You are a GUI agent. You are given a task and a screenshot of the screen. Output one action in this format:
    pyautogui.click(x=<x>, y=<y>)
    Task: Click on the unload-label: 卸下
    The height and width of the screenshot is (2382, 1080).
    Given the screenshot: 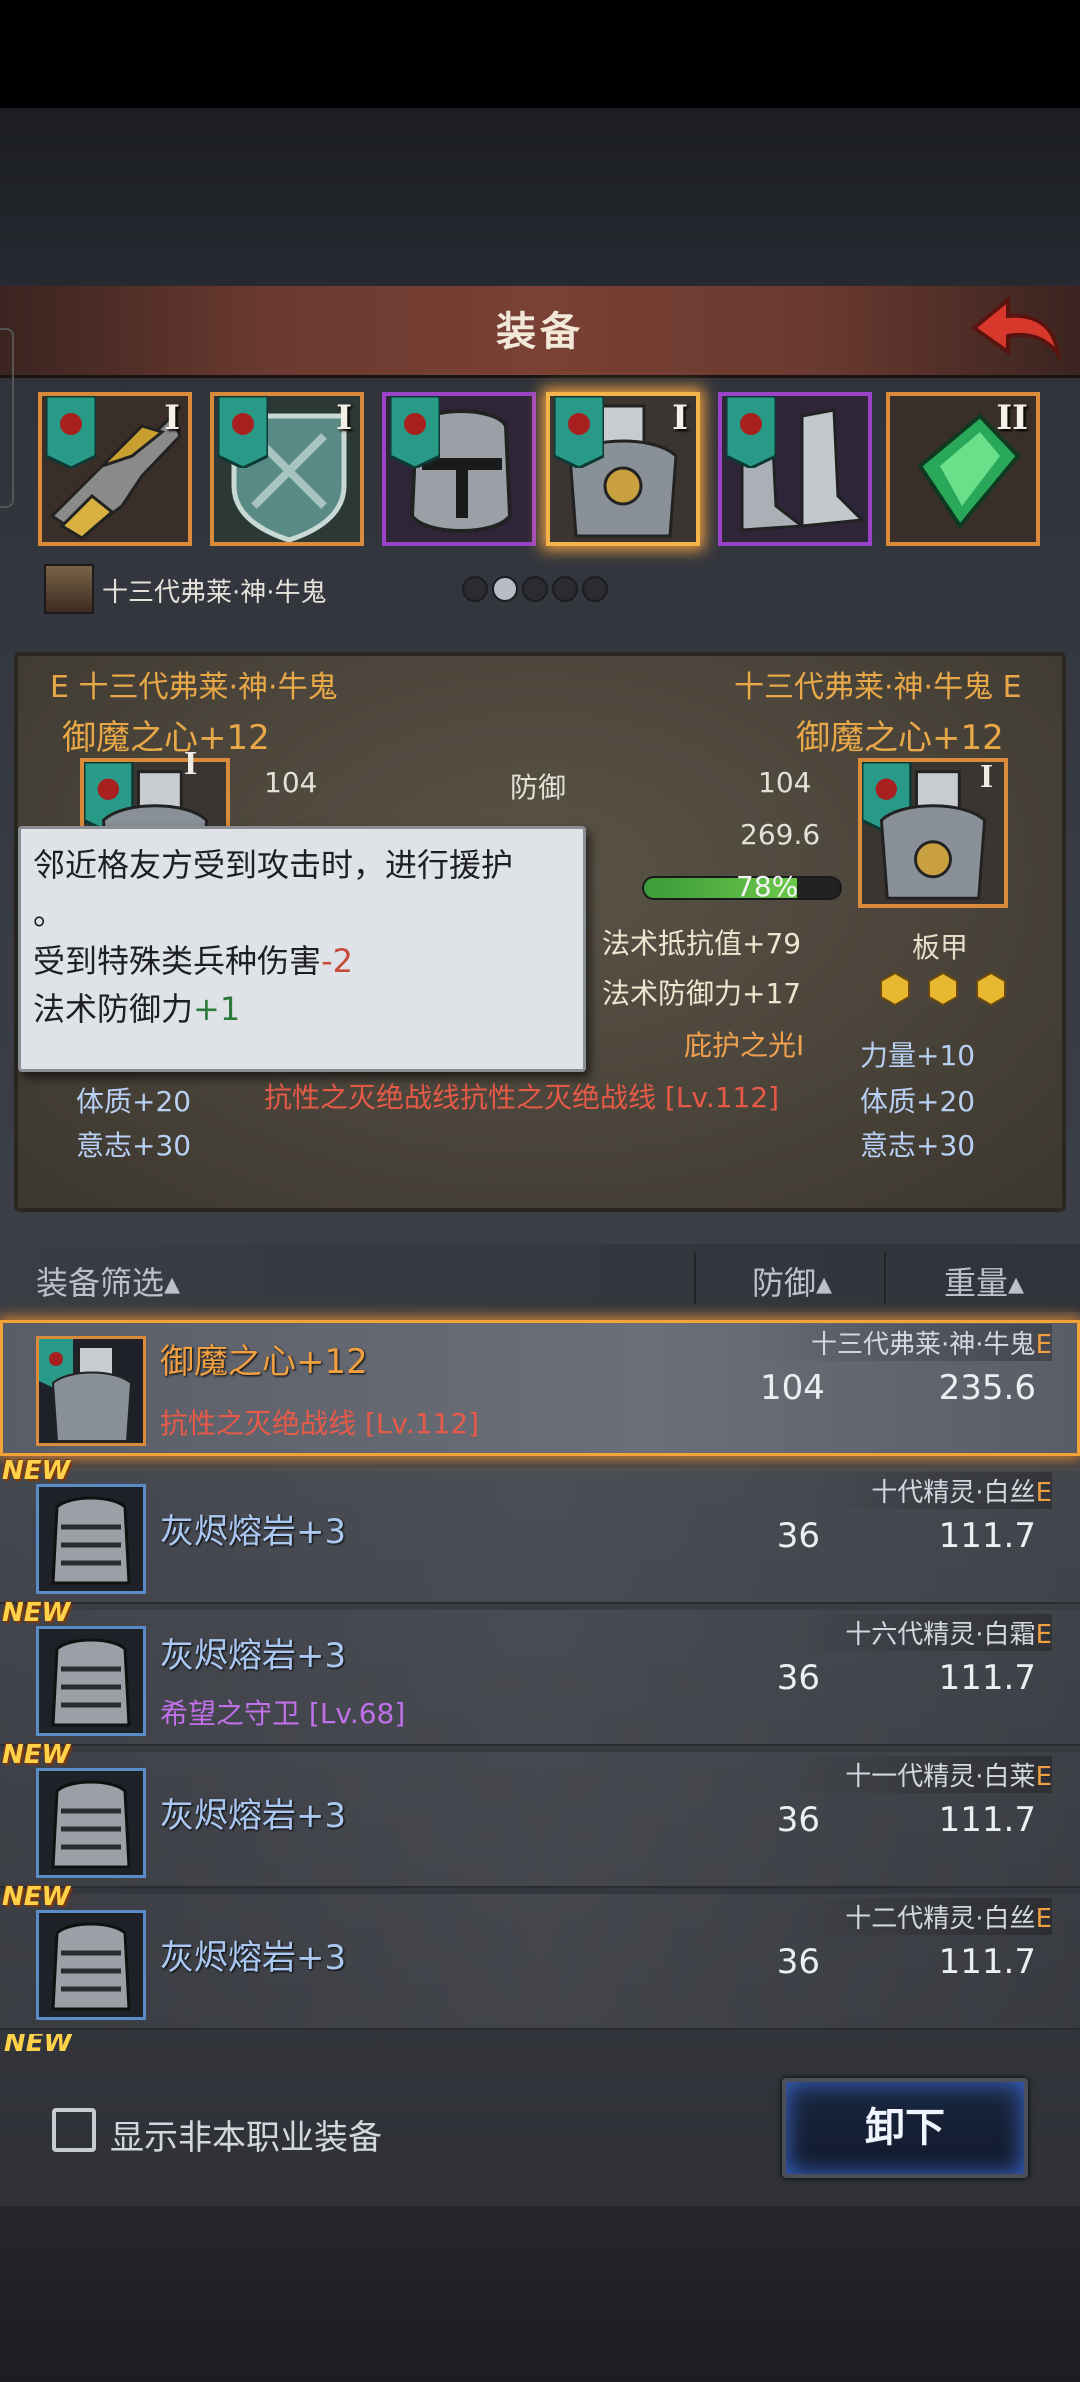 What is the action you would take?
    pyautogui.click(x=905, y=2128)
    